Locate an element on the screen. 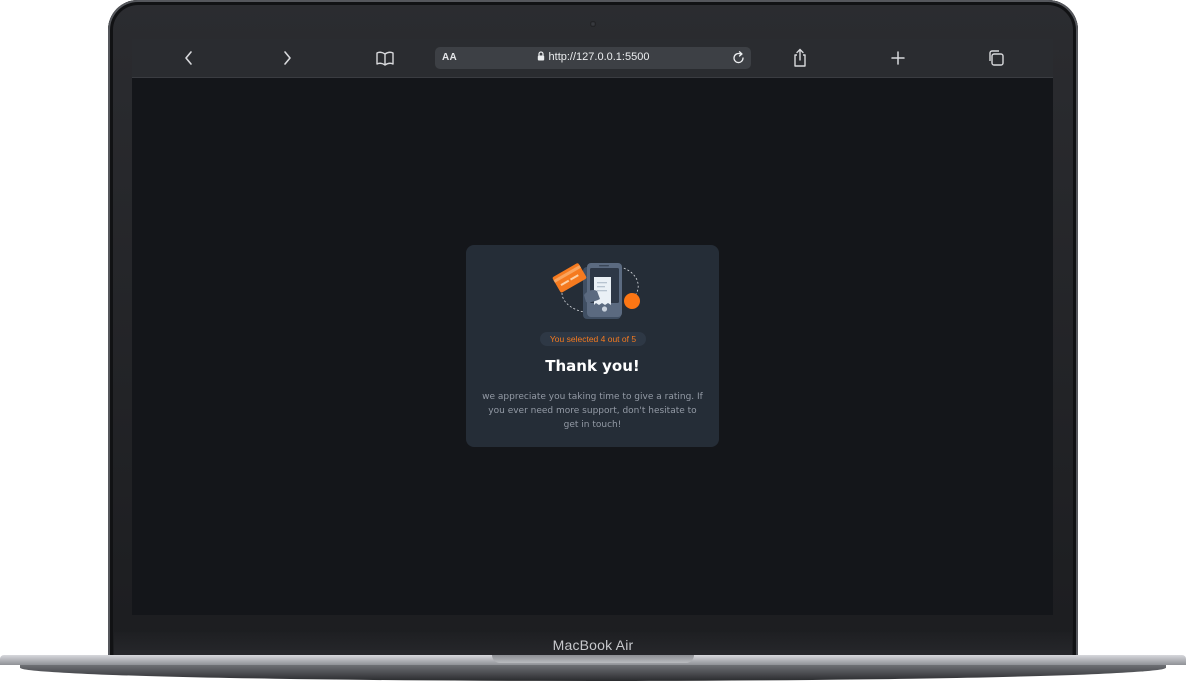  url-text: http://127.0.0.1:5500 is located at coordinates (599, 57).